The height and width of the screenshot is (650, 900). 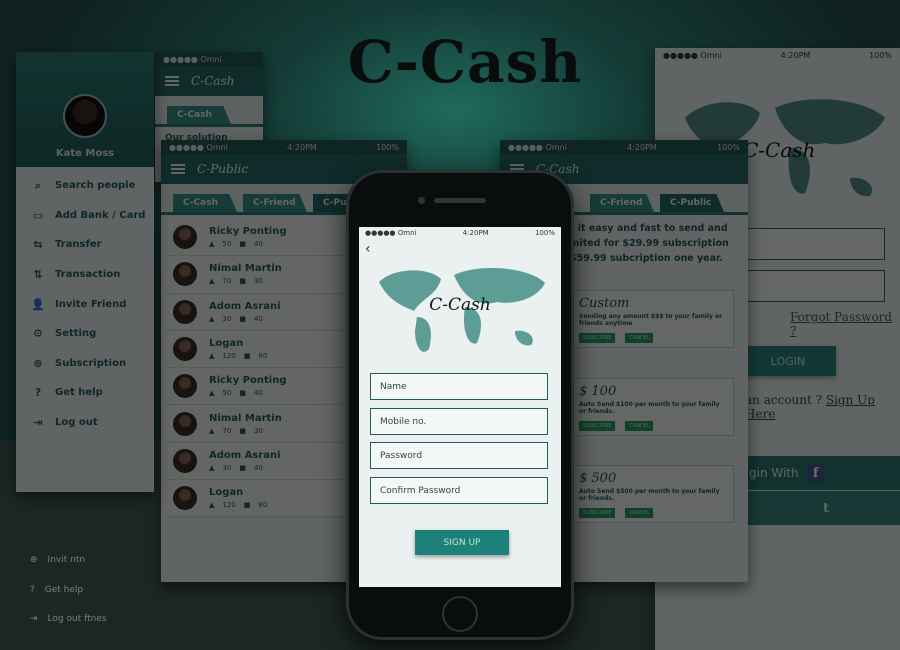 I want to click on contact-stats: ▲ 30 ■ 40, so click(x=245, y=319).